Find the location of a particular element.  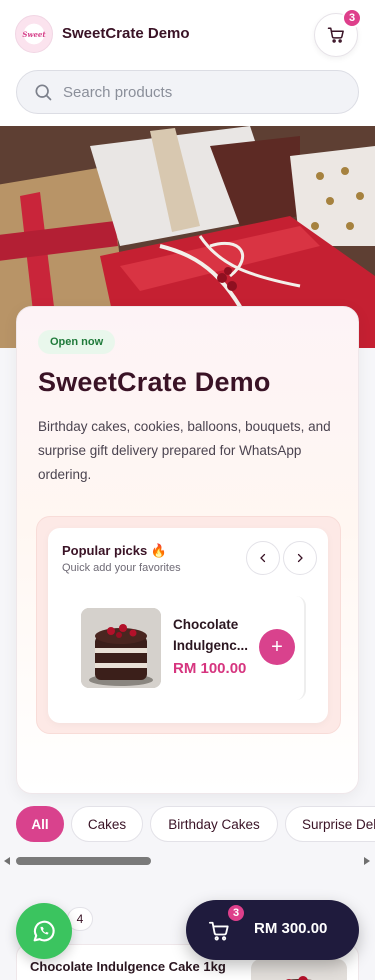

category-chip-surprise-delivery: Surprise Del is located at coordinates (330, 824).